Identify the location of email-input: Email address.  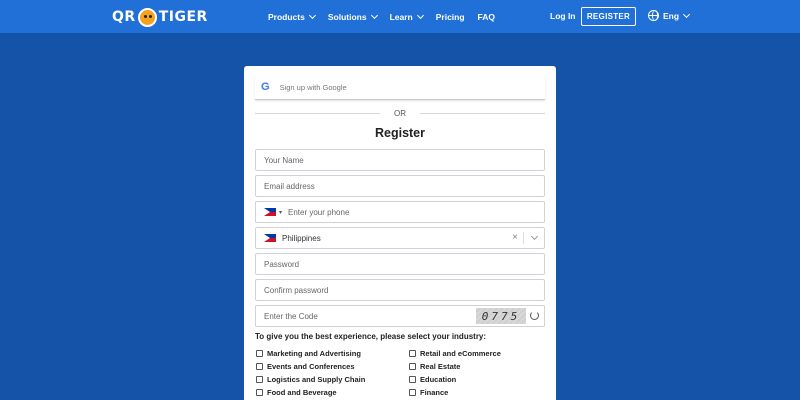
(400, 186).